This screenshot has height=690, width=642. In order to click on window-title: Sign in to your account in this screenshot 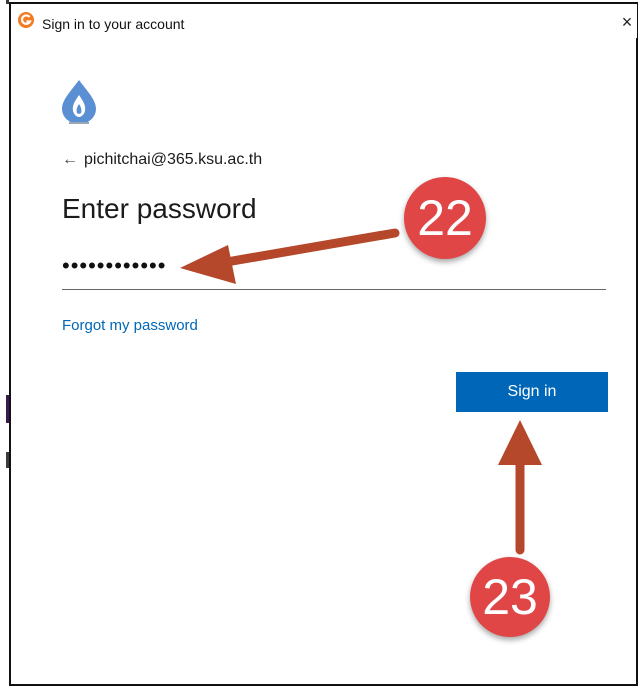, I will do `click(113, 24)`.